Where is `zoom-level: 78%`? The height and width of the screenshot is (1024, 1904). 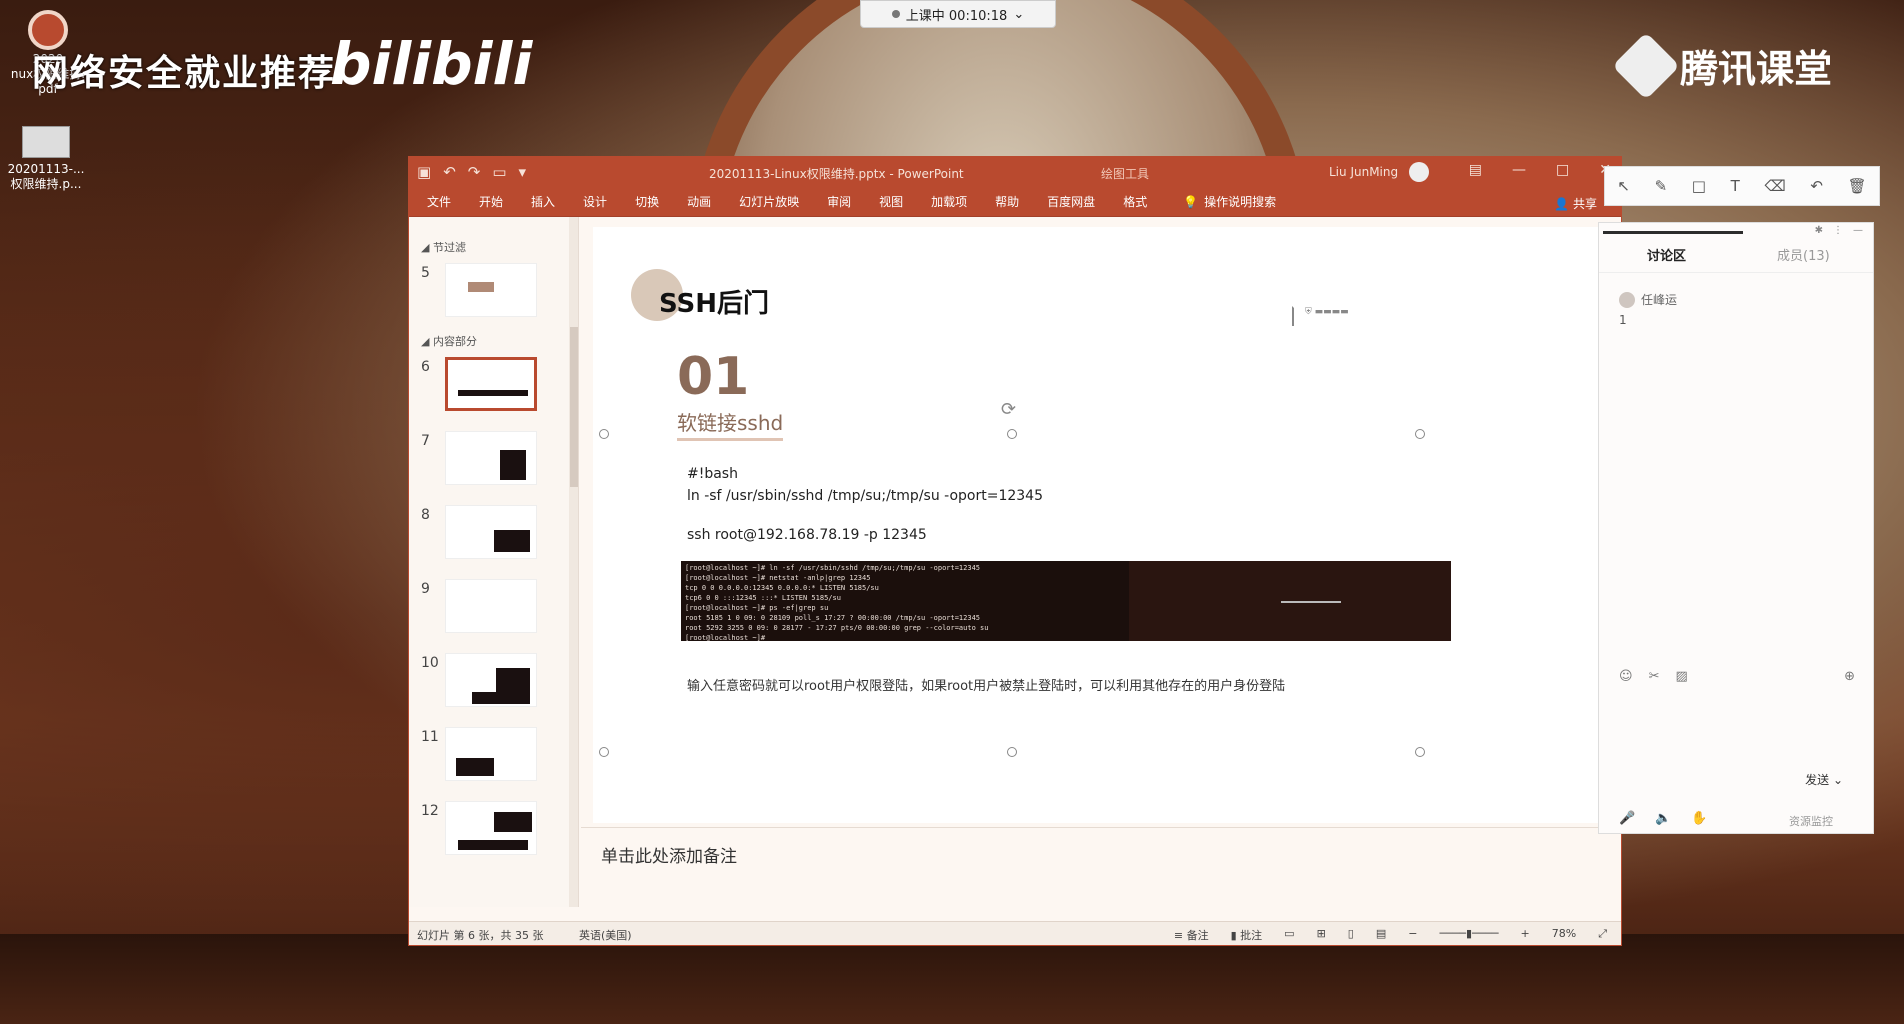
zoom-level: 78% is located at coordinates (1564, 935).